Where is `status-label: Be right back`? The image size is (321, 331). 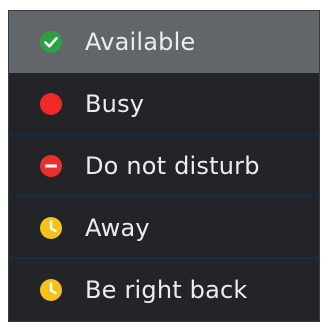 status-label: Be right back is located at coordinates (166, 290).